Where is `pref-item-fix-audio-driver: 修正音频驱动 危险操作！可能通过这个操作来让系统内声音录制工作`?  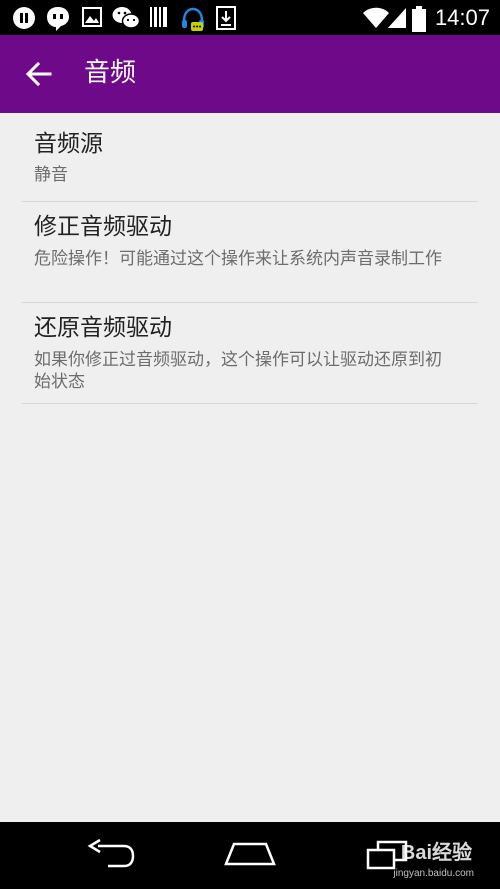 pref-item-fix-audio-driver: 修正音频驱动 危险操作！可能通过这个操作来让系统内声音录制工作 is located at coordinates (250, 252).